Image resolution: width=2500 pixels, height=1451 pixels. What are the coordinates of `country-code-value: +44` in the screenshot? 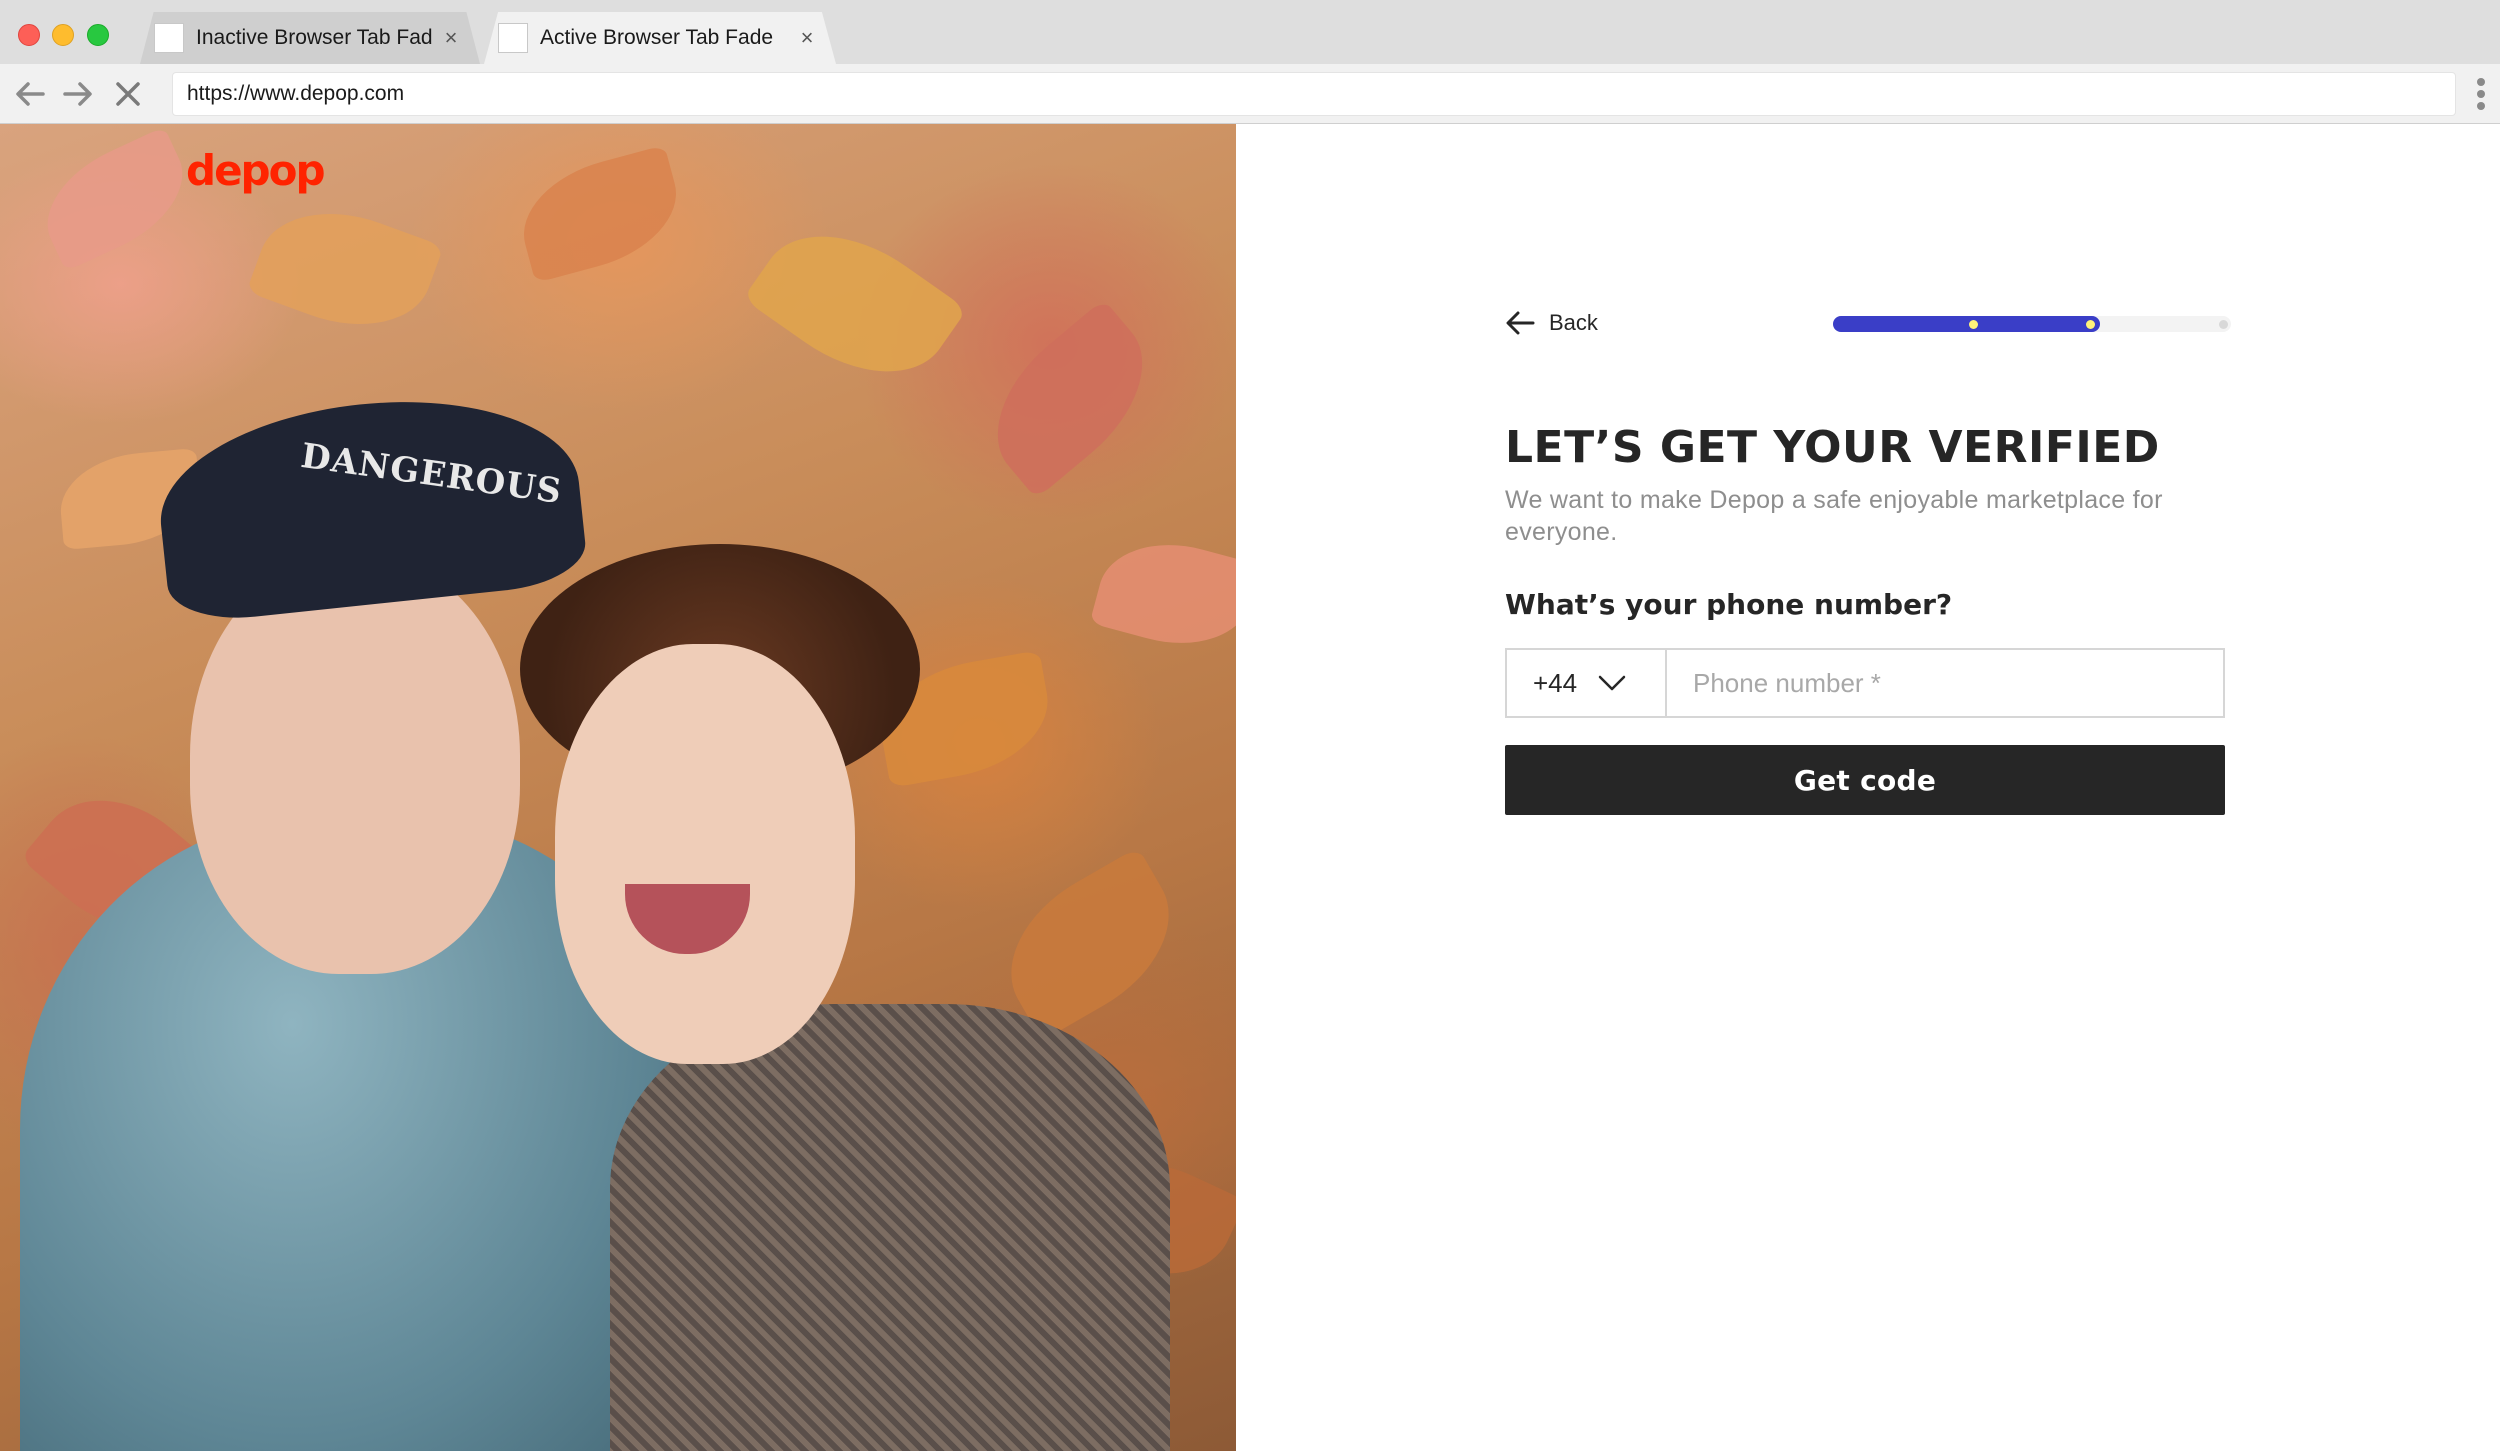 It's located at (1555, 682).